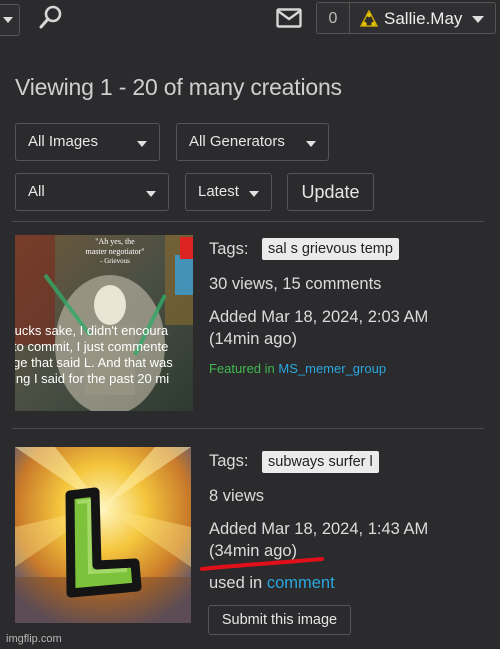 This screenshot has width=500, height=649. What do you see at coordinates (369, 18) in the screenshot?
I see `avatar-icon` at bounding box center [369, 18].